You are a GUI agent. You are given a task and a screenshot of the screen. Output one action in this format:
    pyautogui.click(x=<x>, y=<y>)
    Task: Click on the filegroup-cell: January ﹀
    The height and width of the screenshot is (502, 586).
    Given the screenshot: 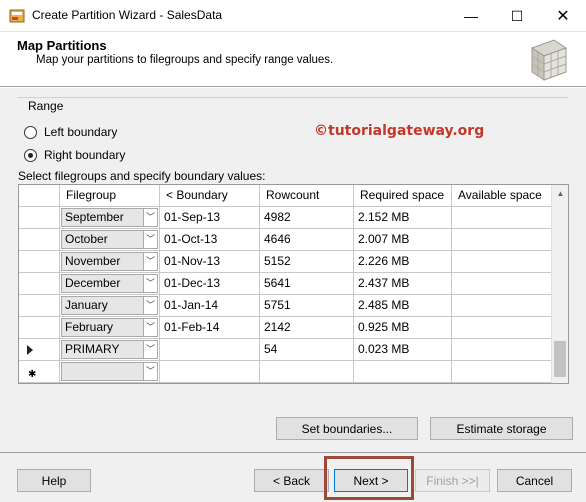 What is the action you would take?
    pyautogui.click(x=110, y=306)
    